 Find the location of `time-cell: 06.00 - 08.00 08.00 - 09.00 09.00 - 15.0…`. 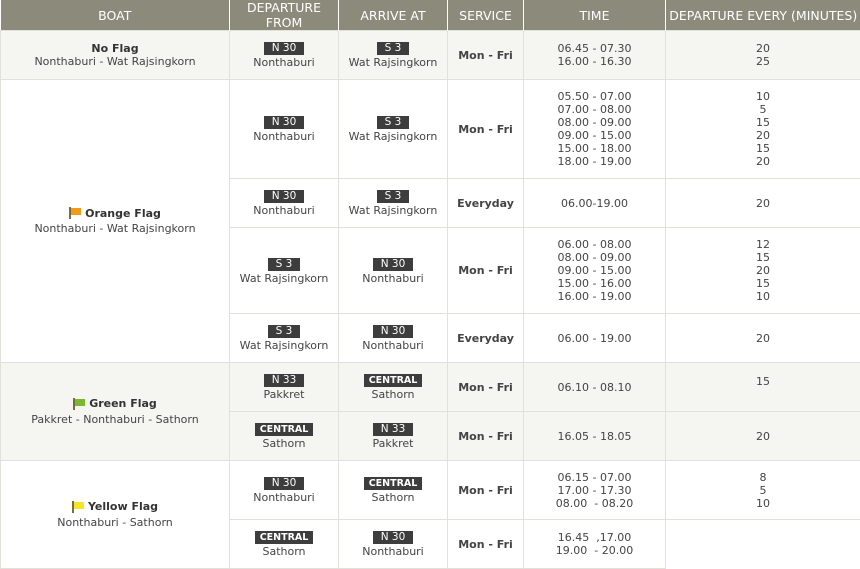

time-cell: 06.00 - 08.00 08.00 - 09.00 09.00 - 15.0… is located at coordinates (595, 271).